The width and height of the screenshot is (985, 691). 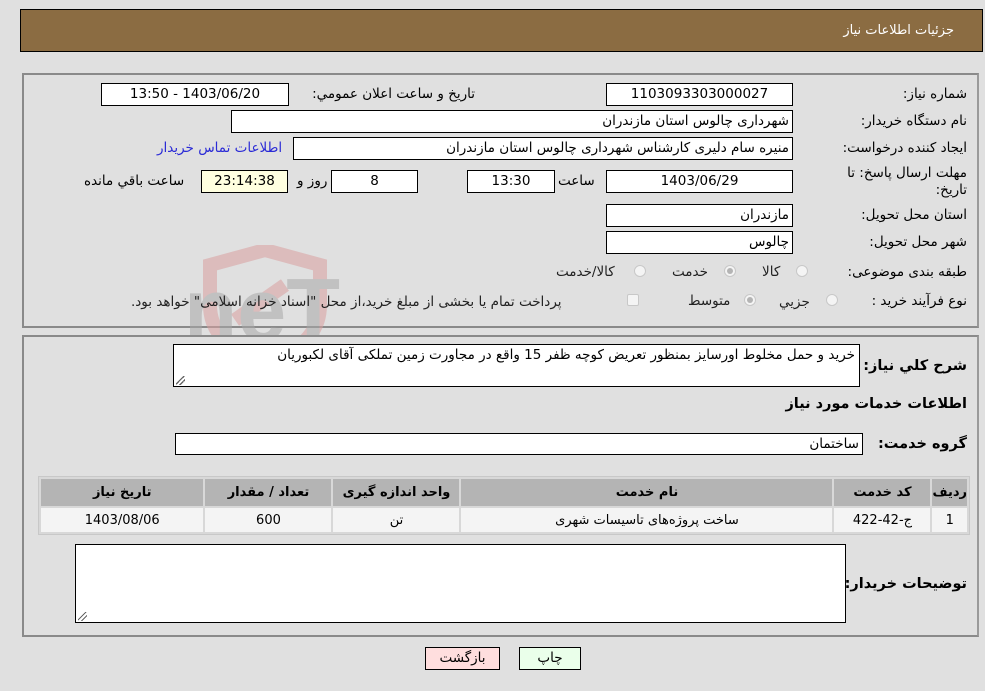 I want to click on cell-unit: تن, so click(x=396, y=520).